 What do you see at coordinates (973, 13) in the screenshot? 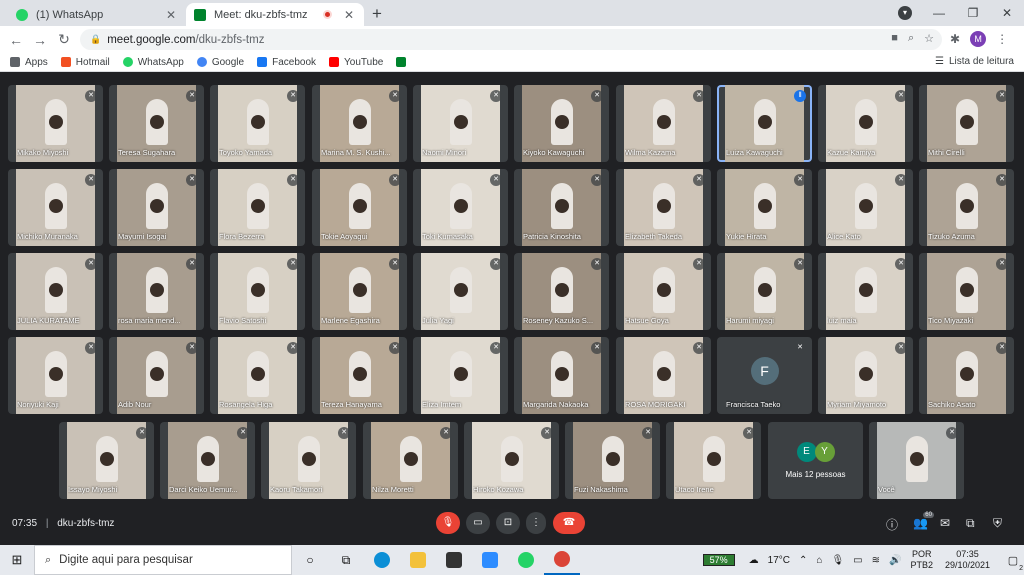
I see `maximize-icon: ❐` at bounding box center [973, 13].